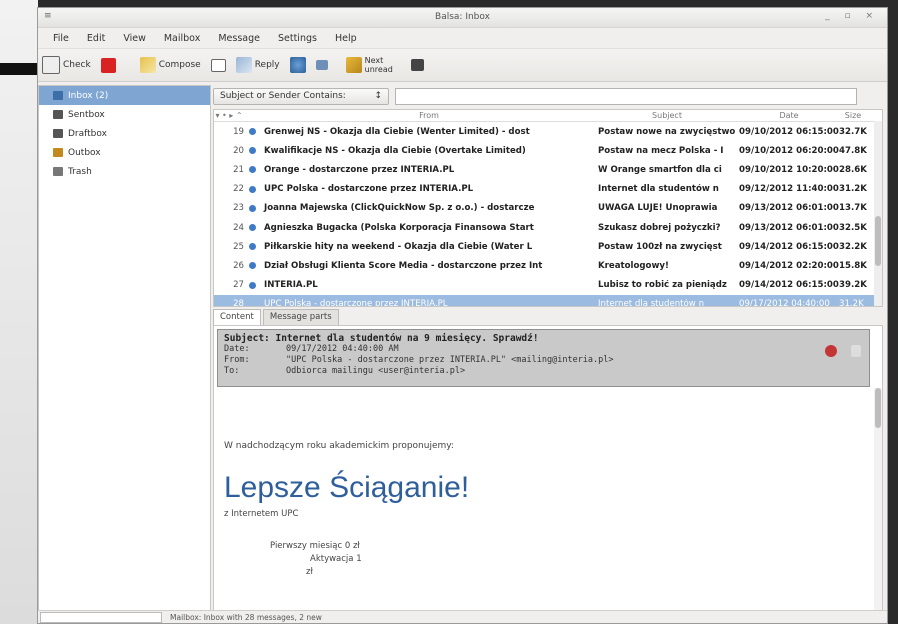 The width and height of the screenshot is (898, 624). I want to click on search-field-select: Subject or Sender Contains: ↕, so click(301, 96).